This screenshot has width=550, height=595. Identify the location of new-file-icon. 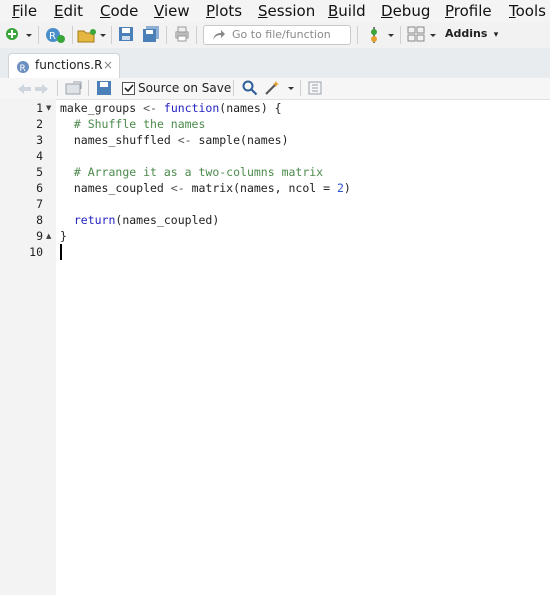
(19, 35).